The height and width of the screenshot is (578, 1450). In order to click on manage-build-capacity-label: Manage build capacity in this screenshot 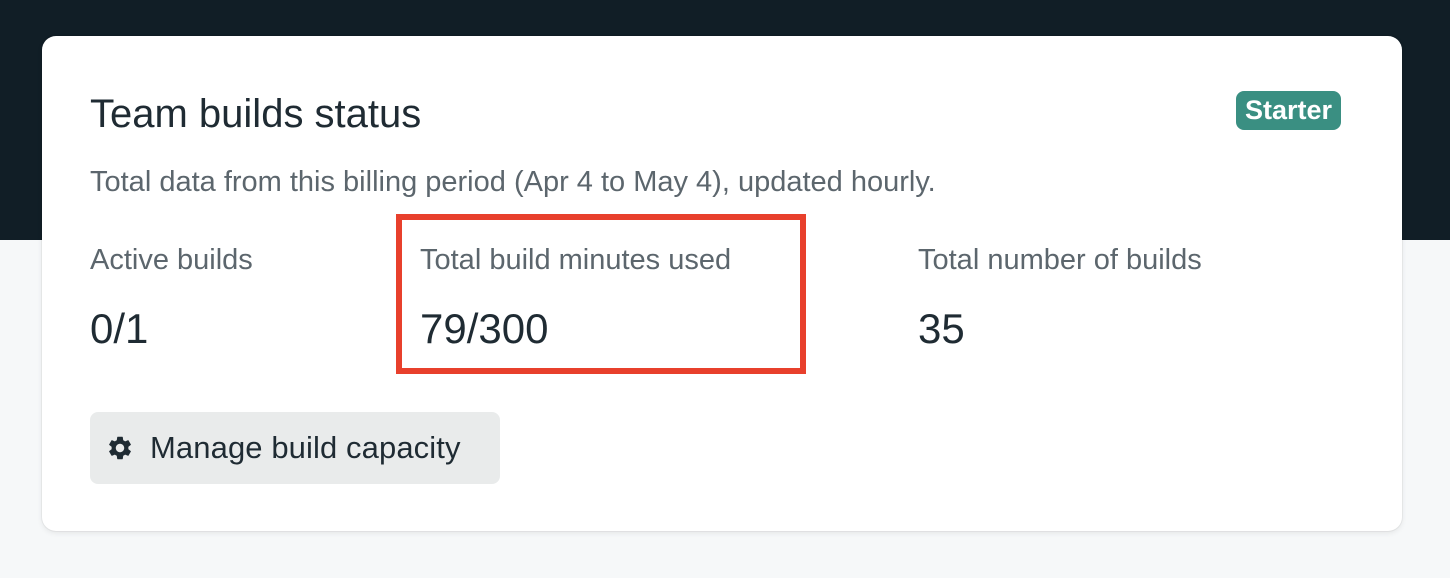, I will do `click(305, 447)`.